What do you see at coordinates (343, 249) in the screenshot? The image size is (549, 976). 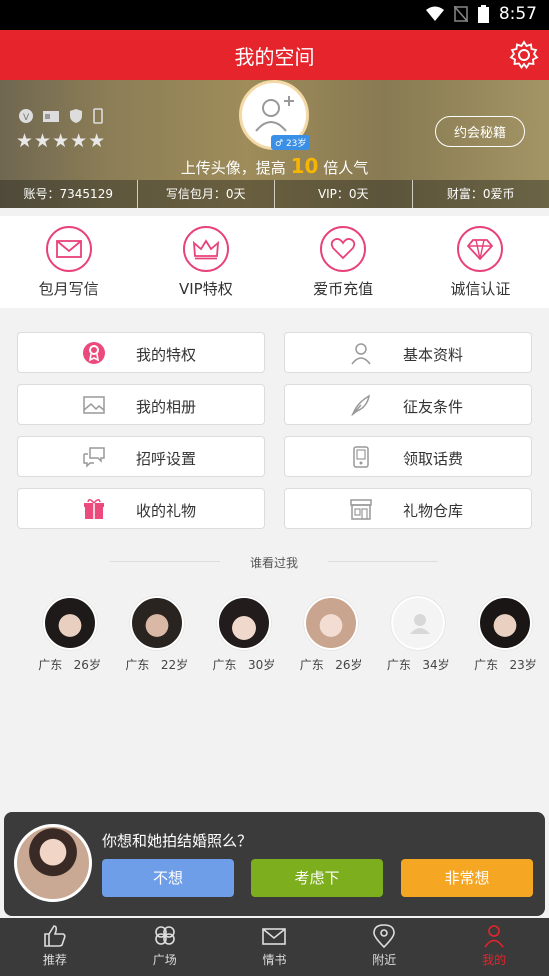 I see `heart-icon` at bounding box center [343, 249].